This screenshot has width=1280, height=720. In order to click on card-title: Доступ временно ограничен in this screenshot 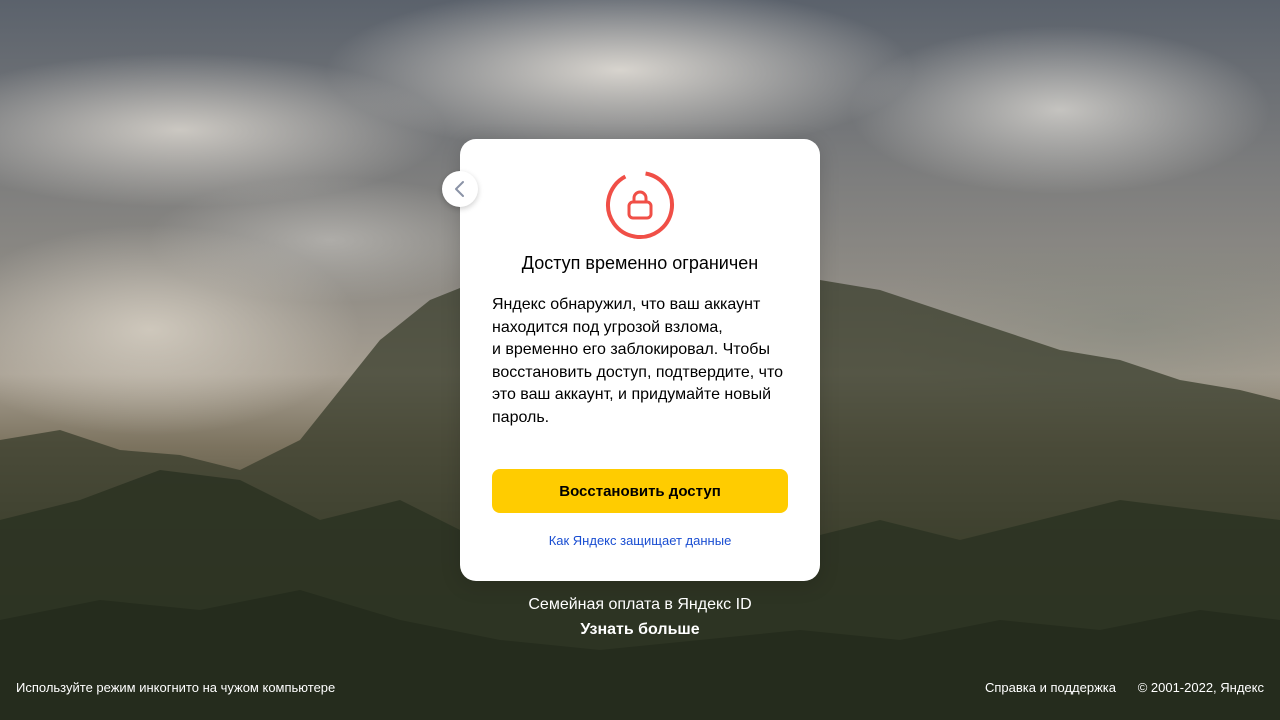, I will do `click(640, 263)`.